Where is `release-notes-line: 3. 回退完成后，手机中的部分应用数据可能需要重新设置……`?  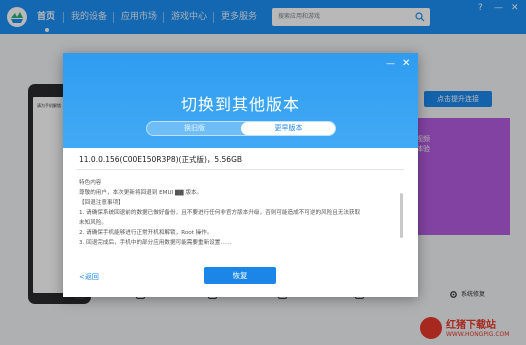
release-notes-line: 3. 回退完成后，手机中的部分应用数据可能需要重新设置…… is located at coordinates (155, 243).